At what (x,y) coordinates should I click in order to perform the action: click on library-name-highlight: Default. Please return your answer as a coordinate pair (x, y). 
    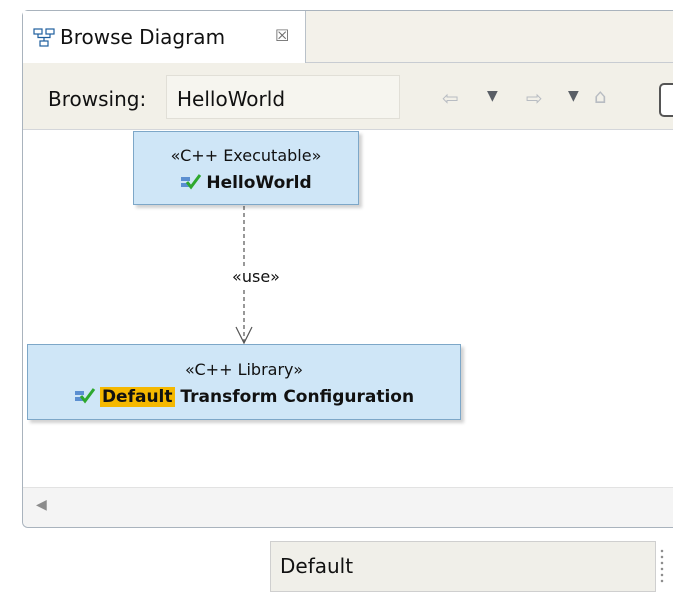
    Looking at the image, I should click on (137, 397).